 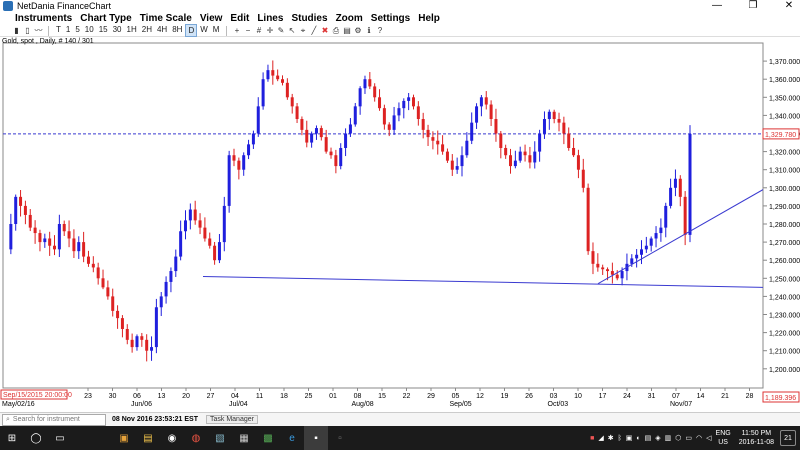 I want to click on battery-icon: ▭, so click(x=688, y=438).